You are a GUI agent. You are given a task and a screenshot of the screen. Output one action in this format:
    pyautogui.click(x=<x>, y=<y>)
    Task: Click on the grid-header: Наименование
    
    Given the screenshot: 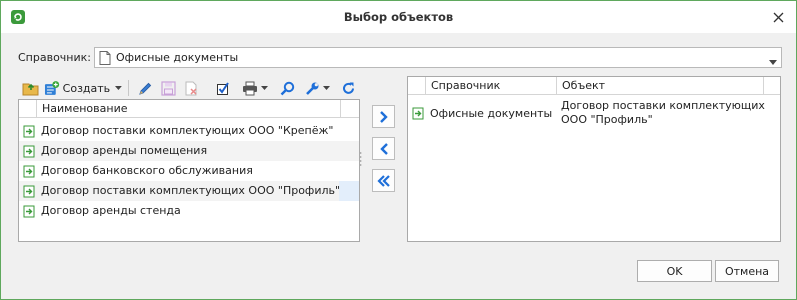 What is the action you would take?
    pyautogui.click(x=189, y=109)
    